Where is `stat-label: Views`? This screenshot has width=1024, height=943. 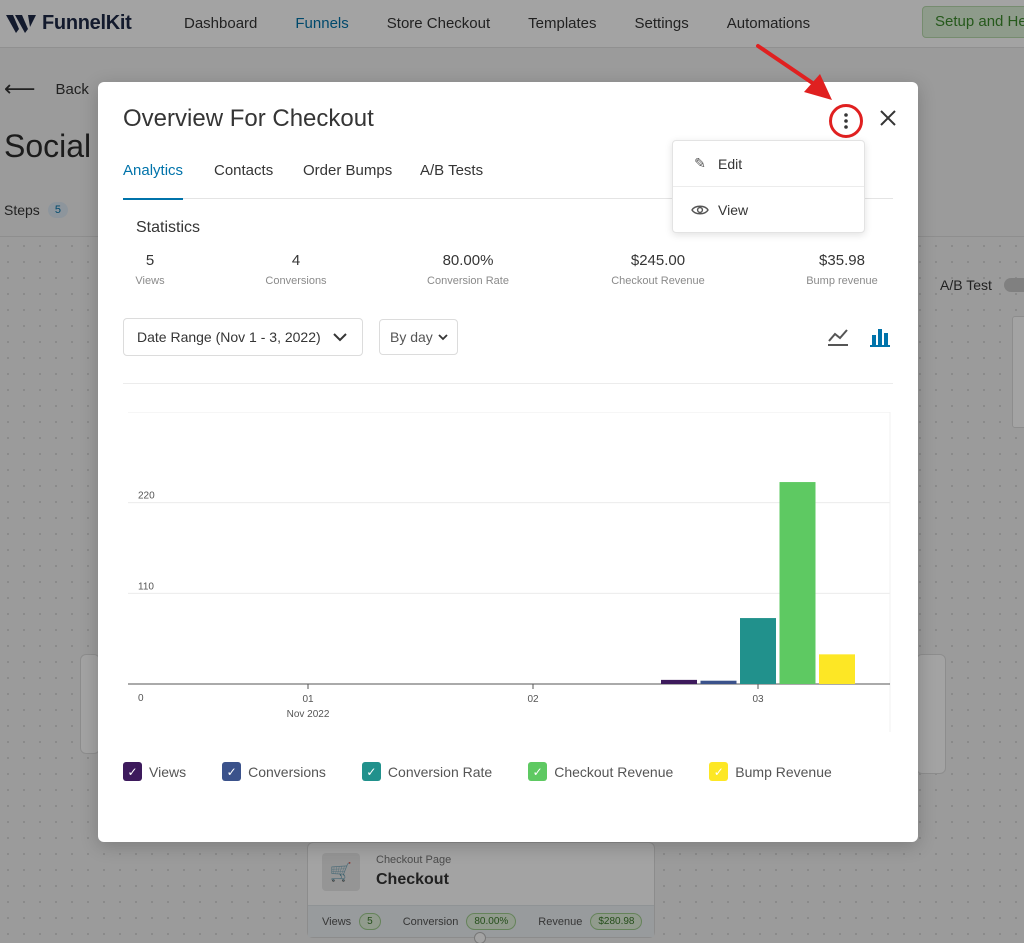 stat-label: Views is located at coordinates (150, 281).